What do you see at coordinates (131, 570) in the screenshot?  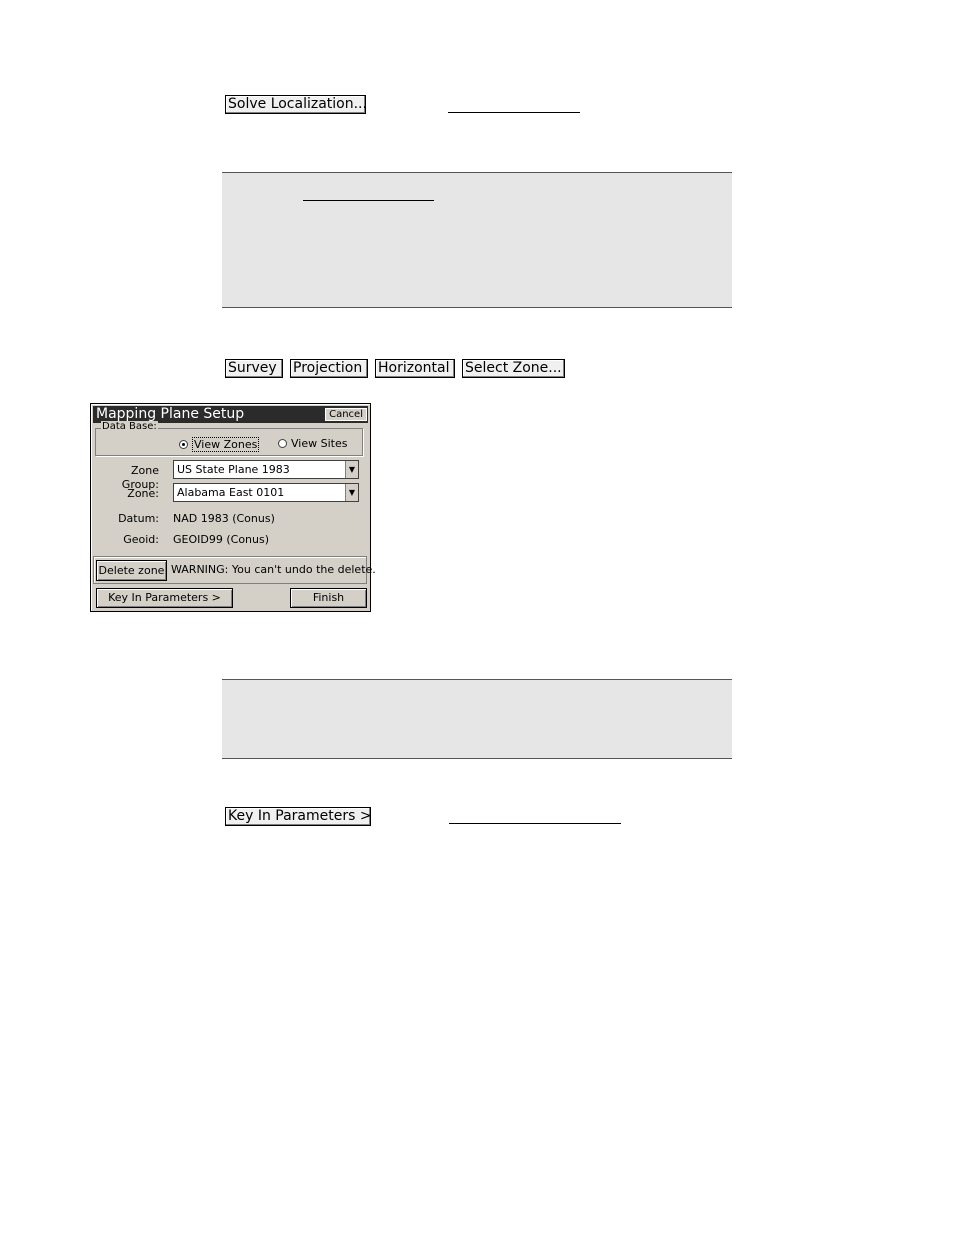 I see `delete-zone-button: Delete zone` at bounding box center [131, 570].